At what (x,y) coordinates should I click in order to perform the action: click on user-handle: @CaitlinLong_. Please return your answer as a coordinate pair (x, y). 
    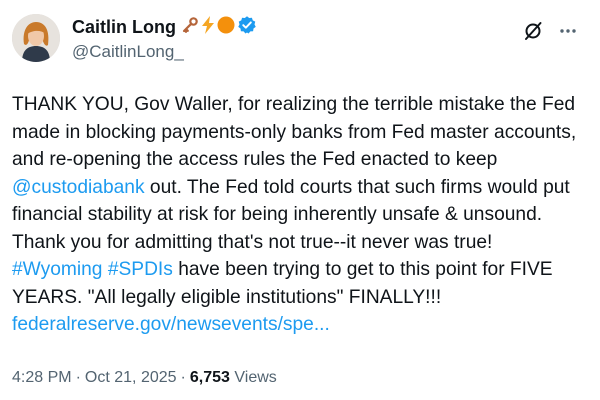
    Looking at the image, I should click on (165, 52).